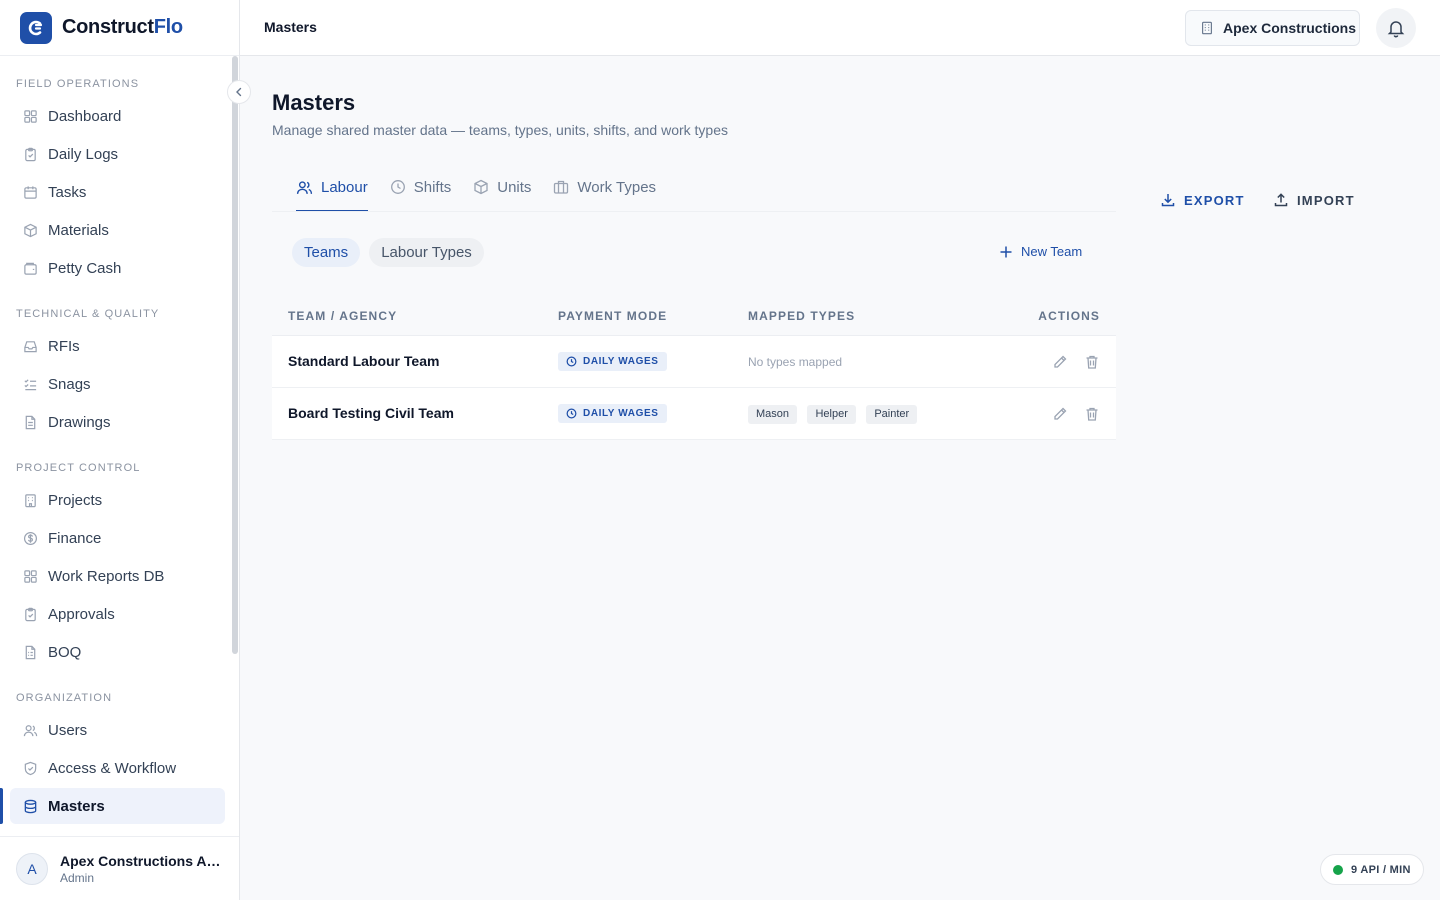 The height and width of the screenshot is (900, 1440). Describe the element at coordinates (79, 422) in the screenshot. I see `sidebar-item-label: Drawings` at that location.